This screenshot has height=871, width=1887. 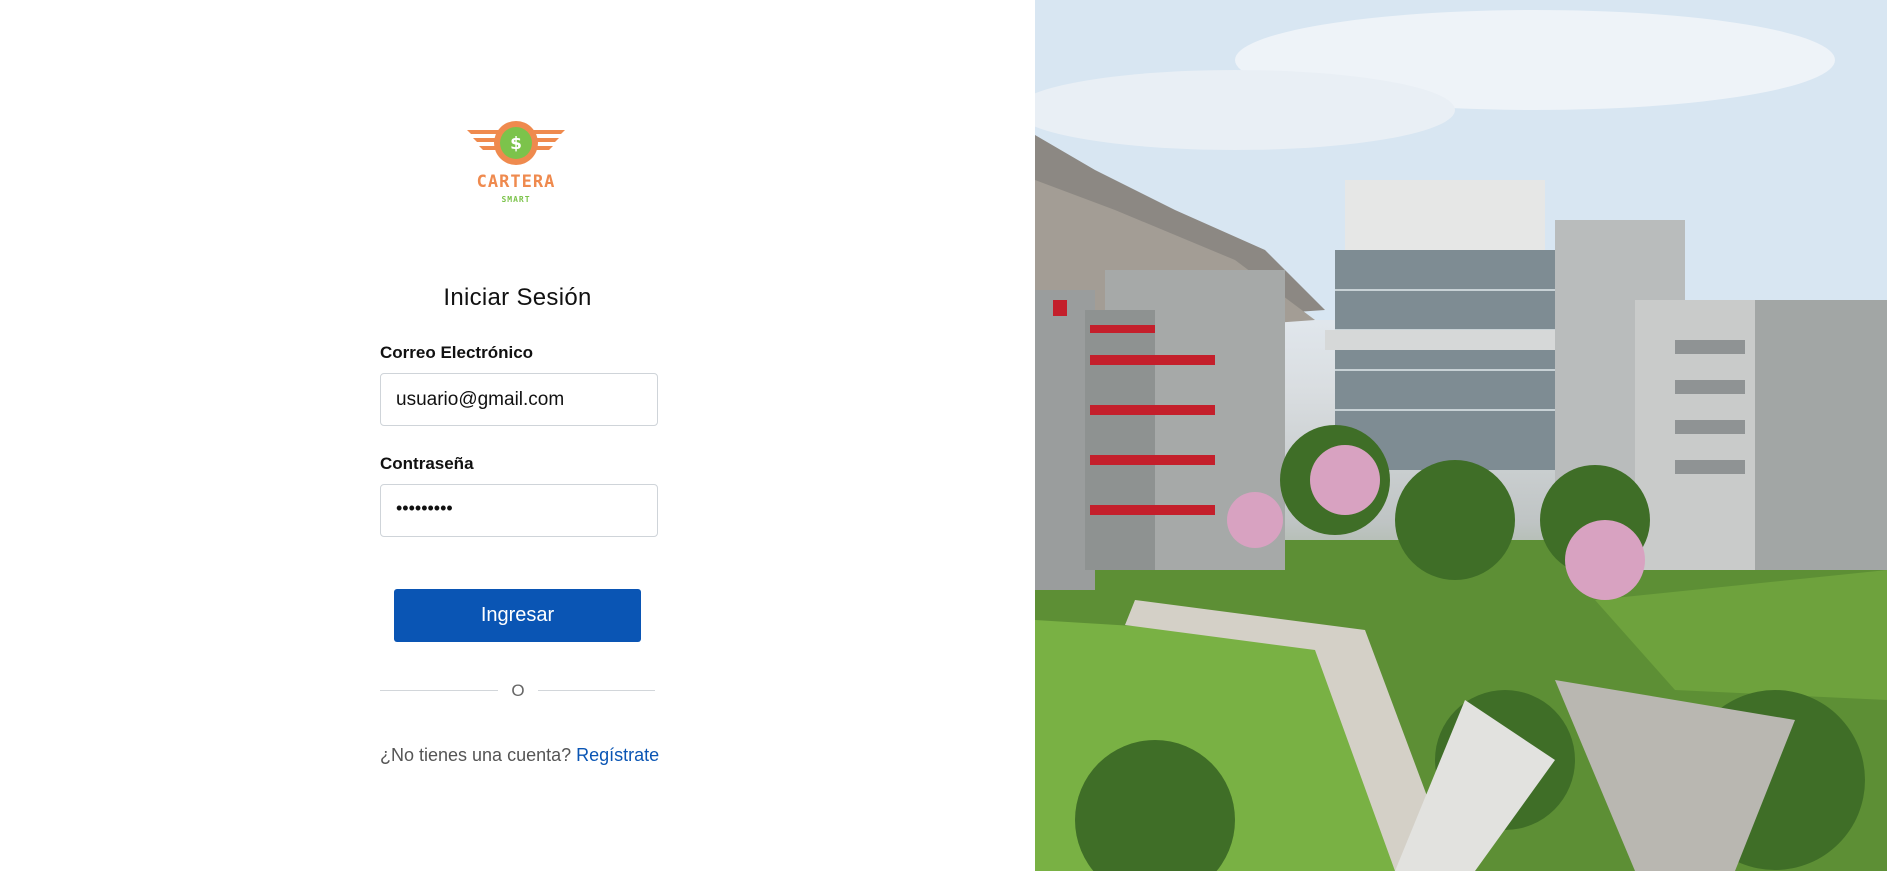 I want to click on divider-text: O, so click(x=518, y=690).